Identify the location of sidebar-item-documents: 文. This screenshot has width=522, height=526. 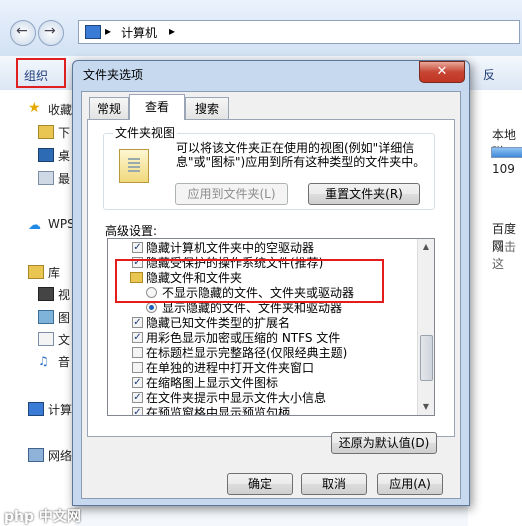
(64, 339).